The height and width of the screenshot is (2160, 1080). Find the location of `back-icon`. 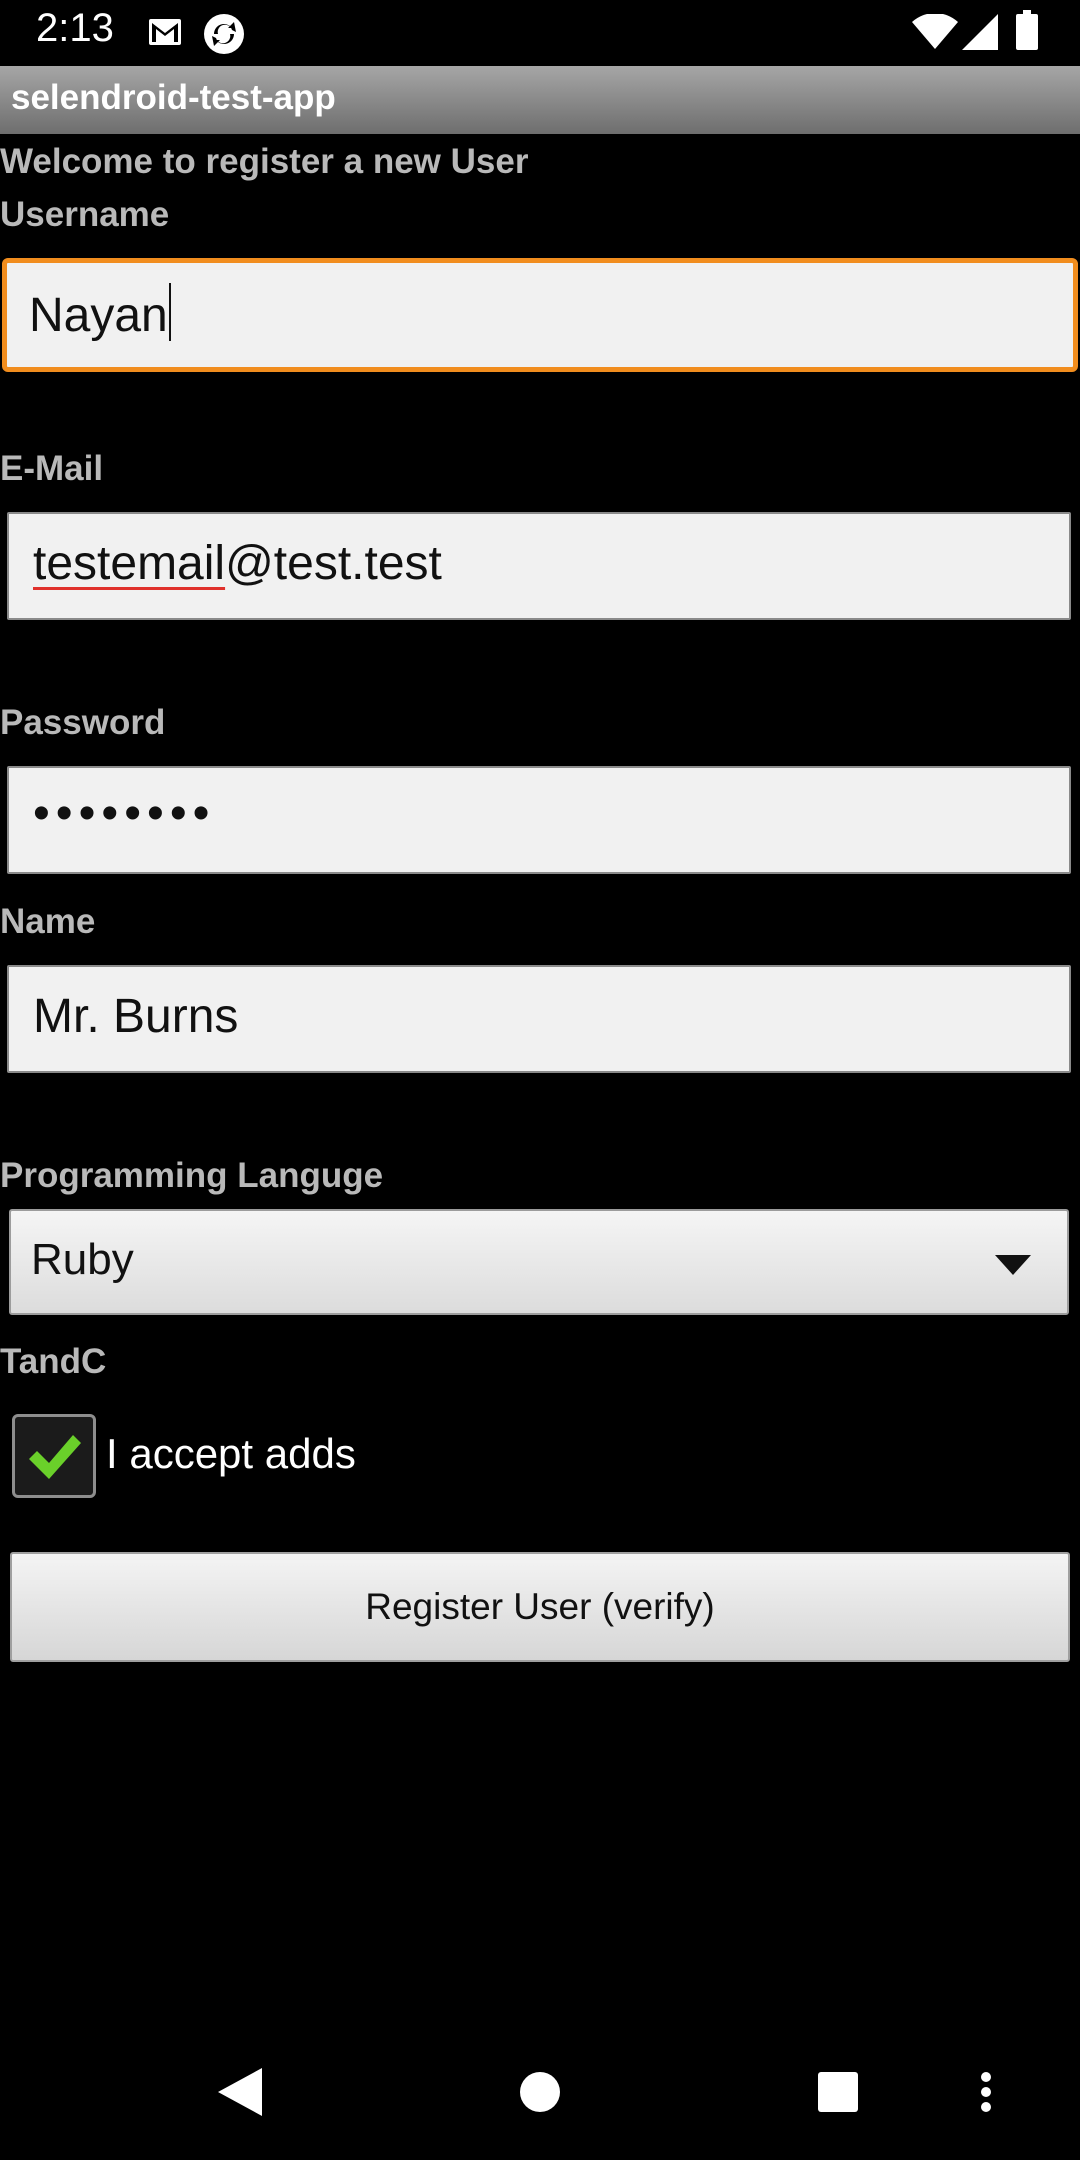

back-icon is located at coordinates (240, 2094).